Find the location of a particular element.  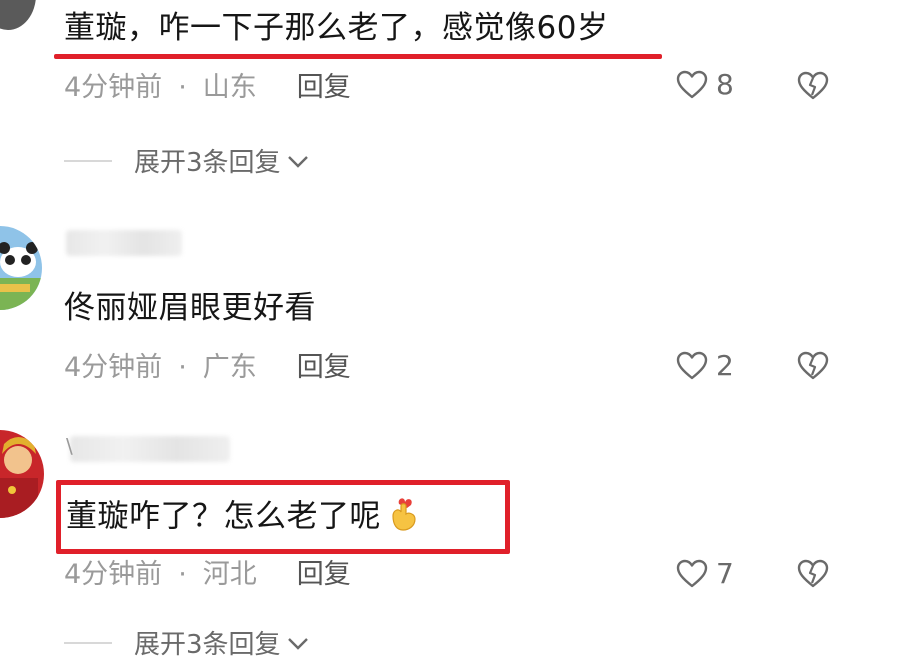

username-fragment: \ is located at coordinates (69, 446).